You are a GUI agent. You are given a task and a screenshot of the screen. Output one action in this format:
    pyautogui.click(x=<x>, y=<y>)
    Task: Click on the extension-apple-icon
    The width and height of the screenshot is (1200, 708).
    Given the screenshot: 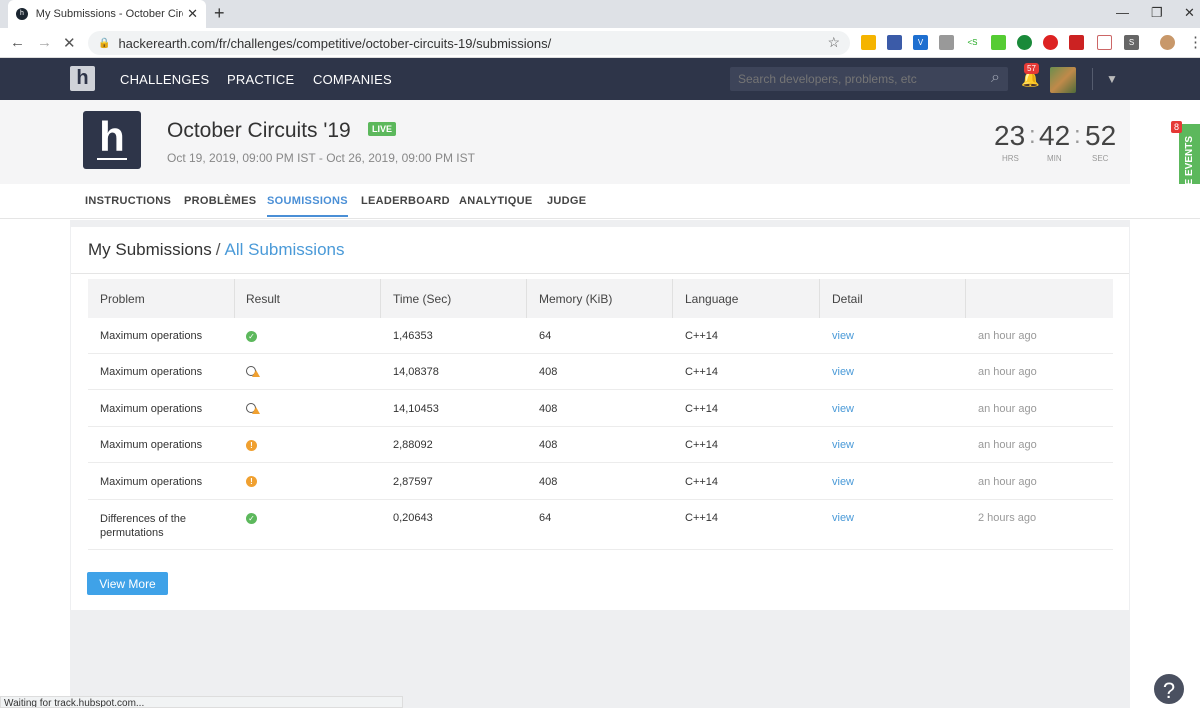 What is the action you would take?
    pyautogui.click(x=1076, y=42)
    